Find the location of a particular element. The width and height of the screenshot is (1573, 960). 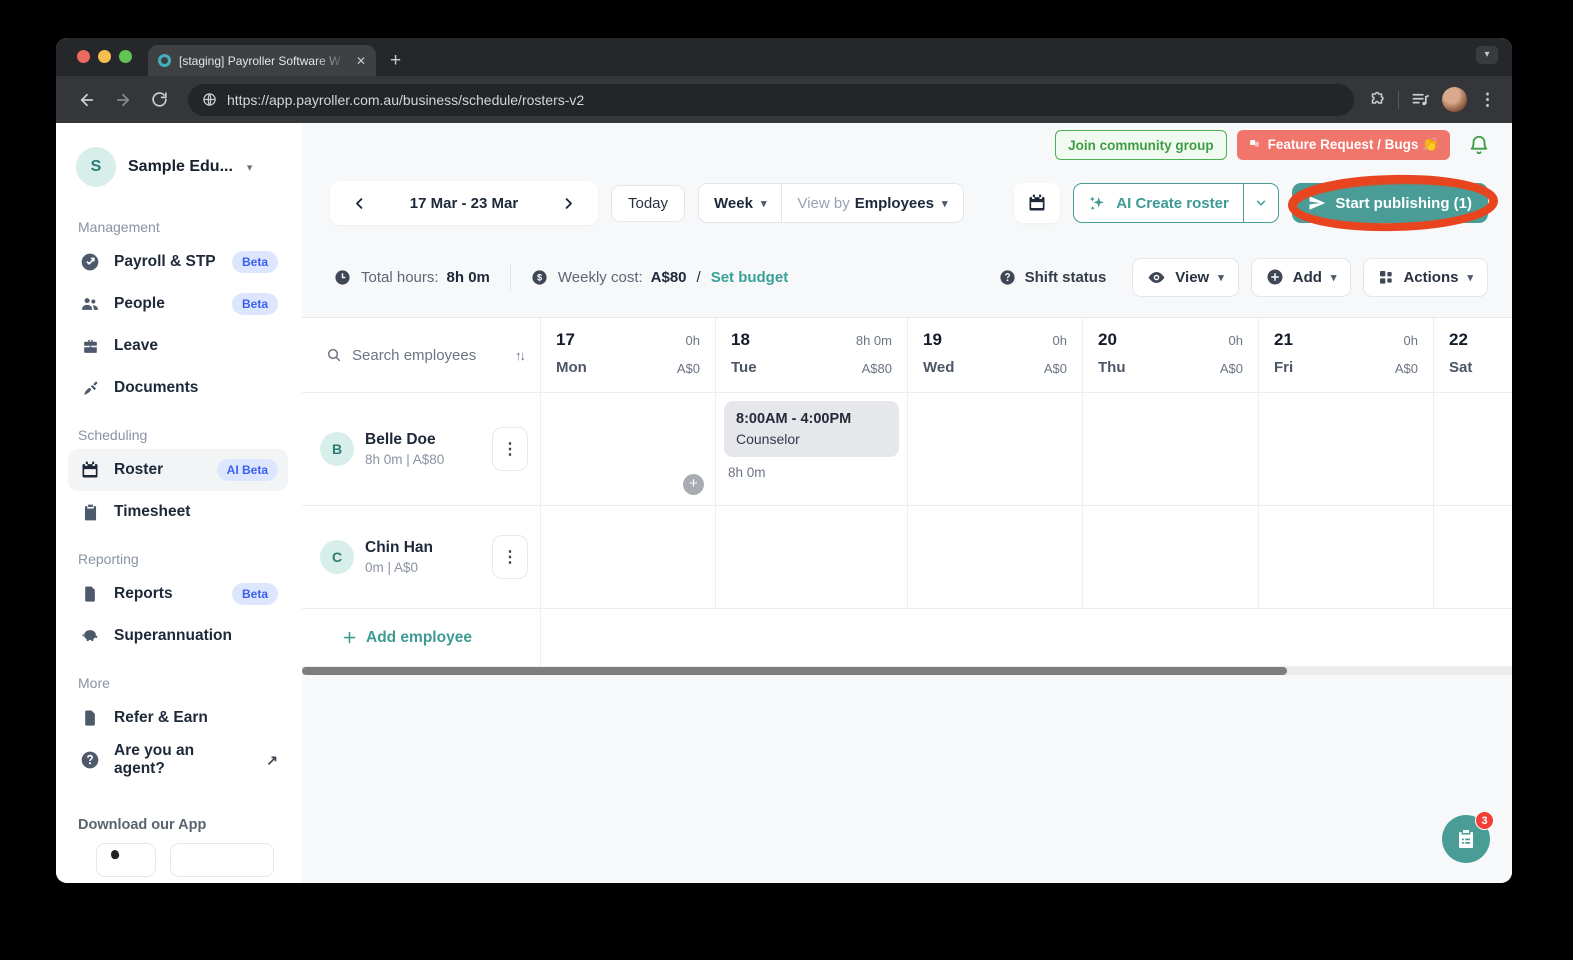

day-header-thu: 20 Thu 0h A$0 is located at coordinates (1171, 355).